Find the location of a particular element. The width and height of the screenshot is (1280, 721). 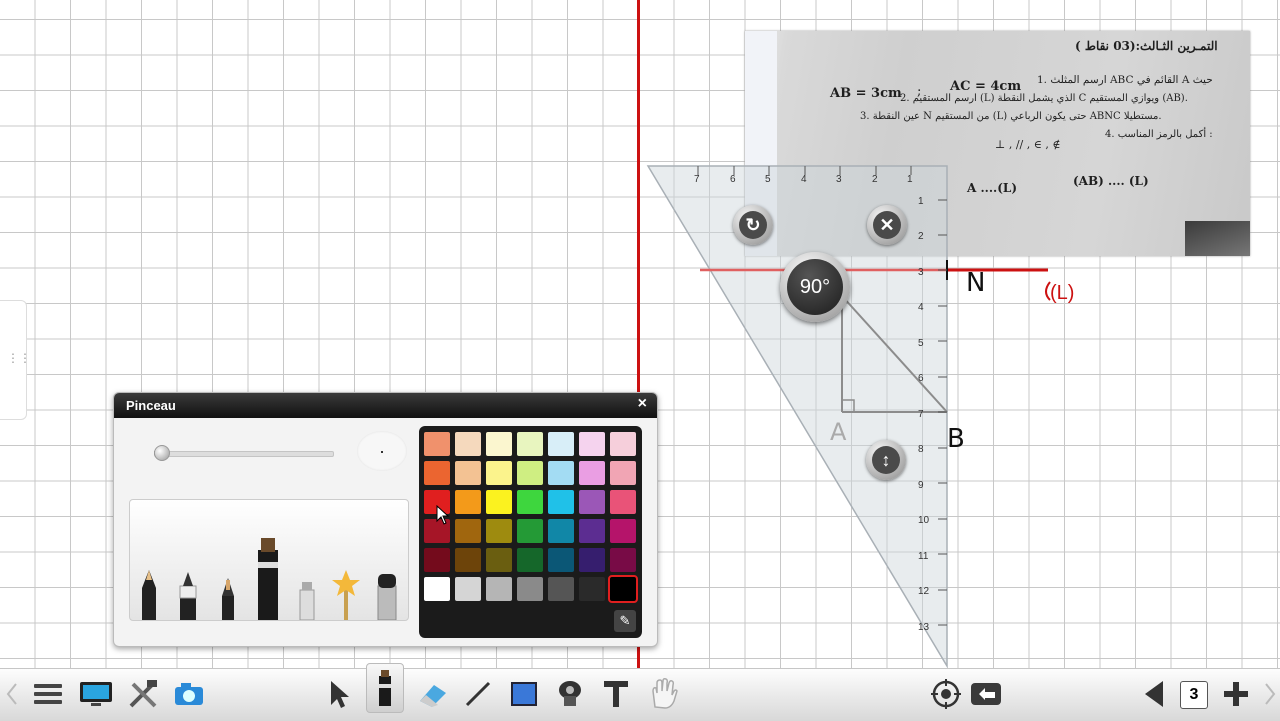

page-number: 3 is located at coordinates (1194, 695).